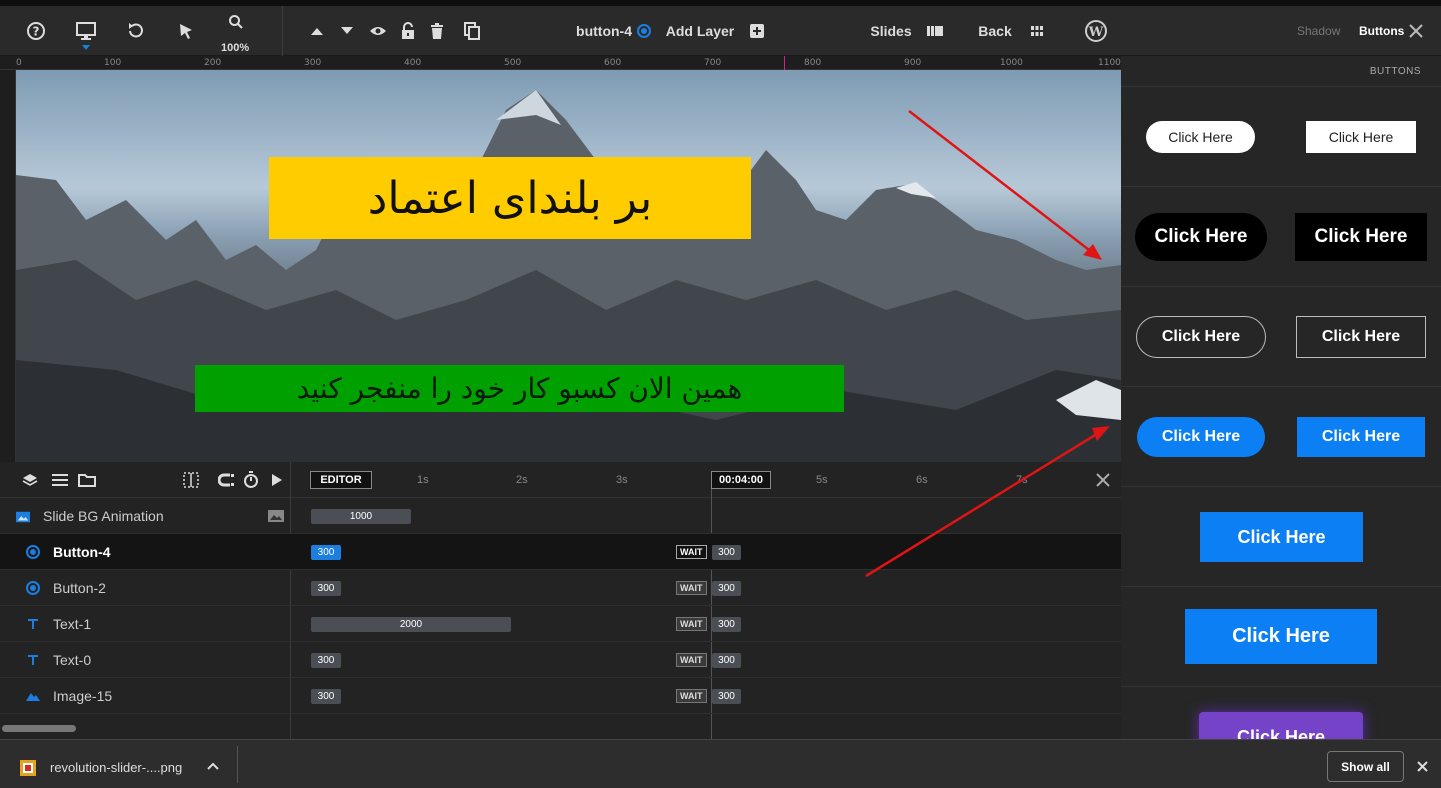  What do you see at coordinates (136, 31) in the screenshot?
I see `undo-button` at bounding box center [136, 31].